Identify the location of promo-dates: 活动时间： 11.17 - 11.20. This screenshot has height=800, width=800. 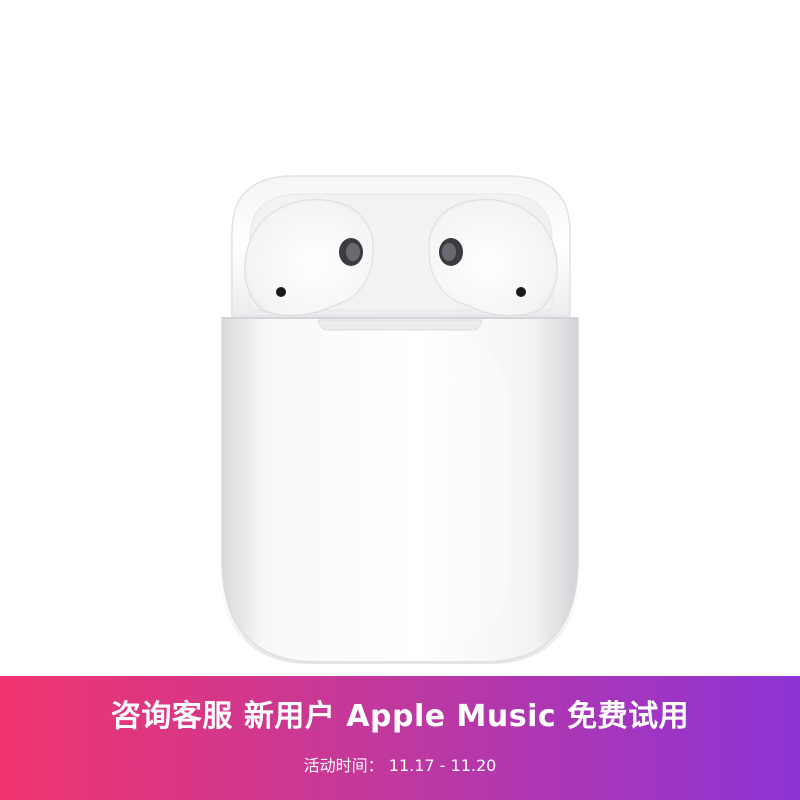
(400, 765).